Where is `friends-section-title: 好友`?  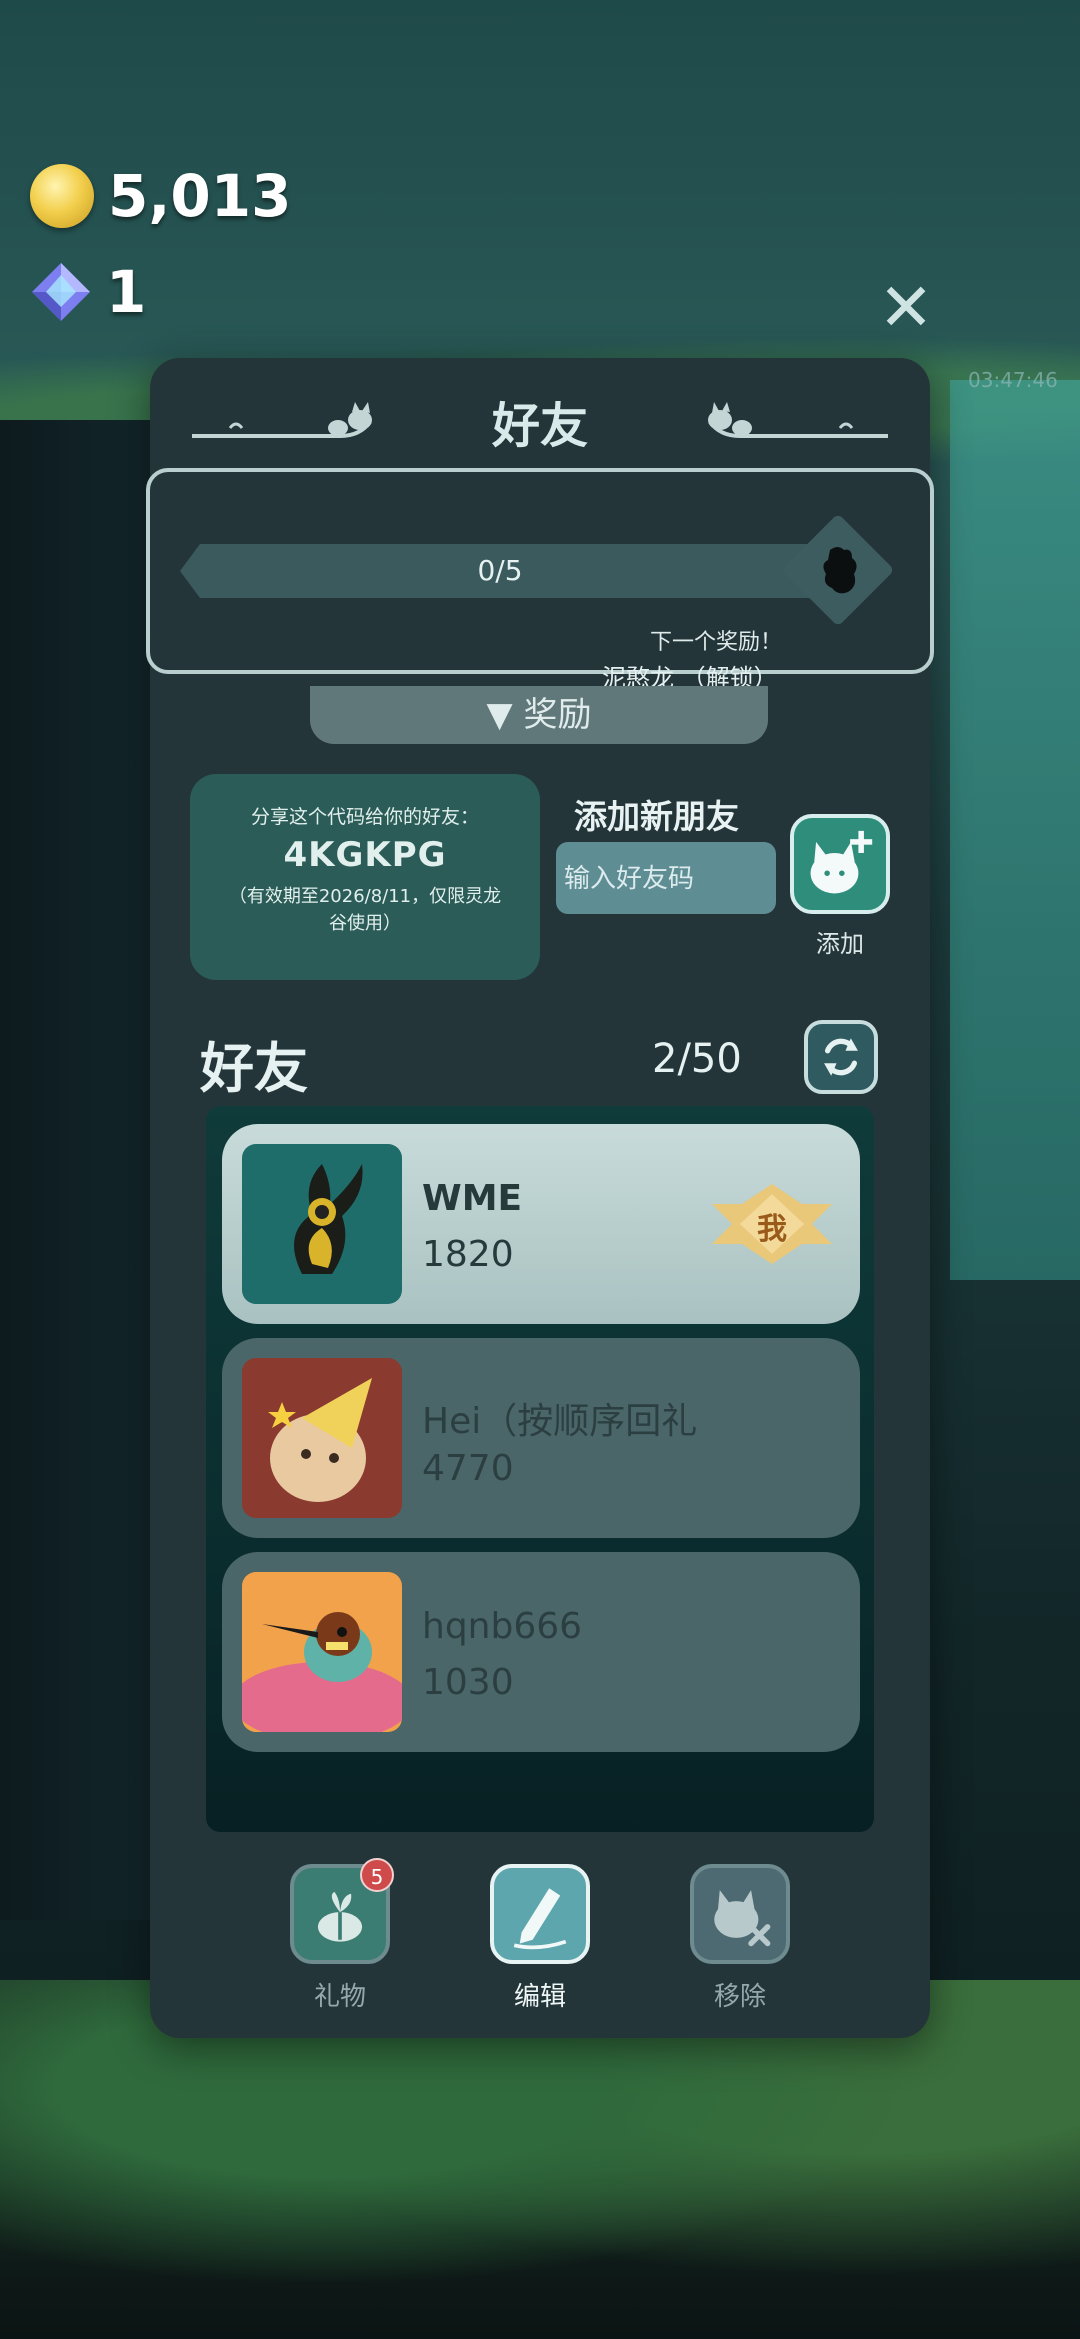
friends-section-title: 好友 is located at coordinates (254, 1068).